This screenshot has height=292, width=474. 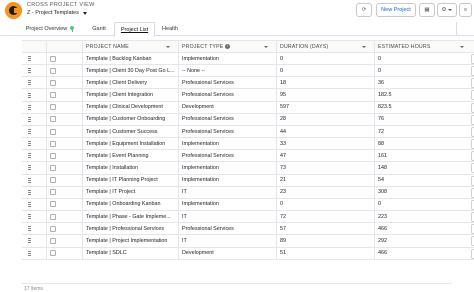 I want to click on tab-project-list: Project List, so click(x=134, y=29).